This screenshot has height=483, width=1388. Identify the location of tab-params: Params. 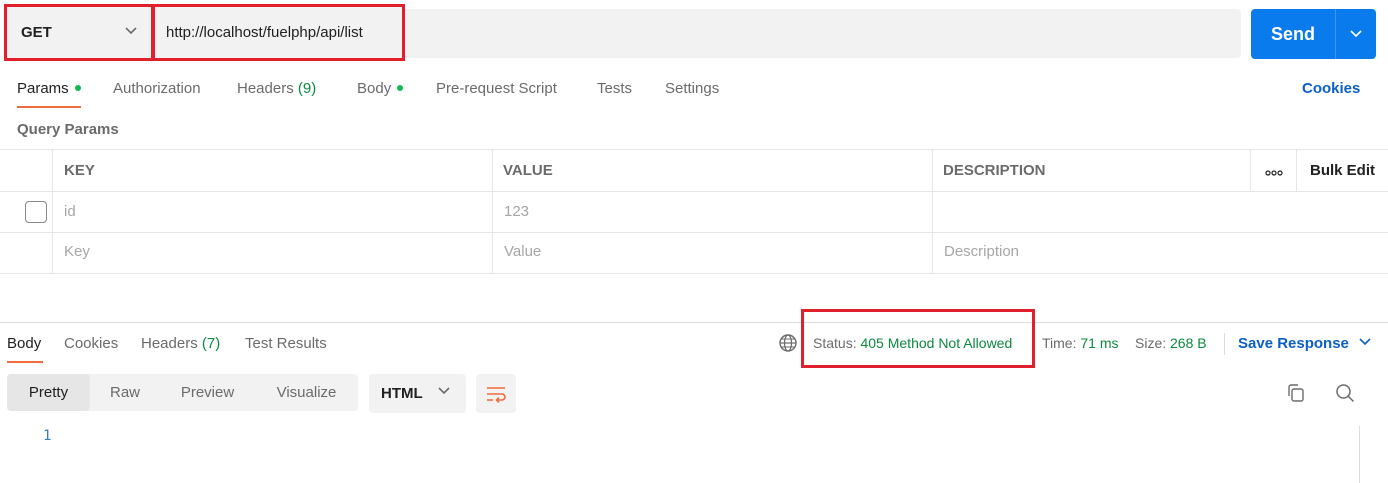
(49, 88).